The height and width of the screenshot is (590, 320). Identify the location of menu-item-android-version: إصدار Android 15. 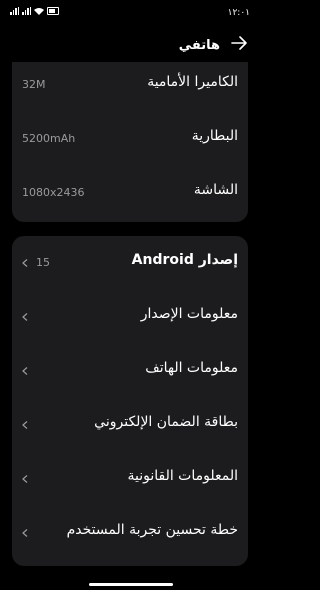
(130, 263).